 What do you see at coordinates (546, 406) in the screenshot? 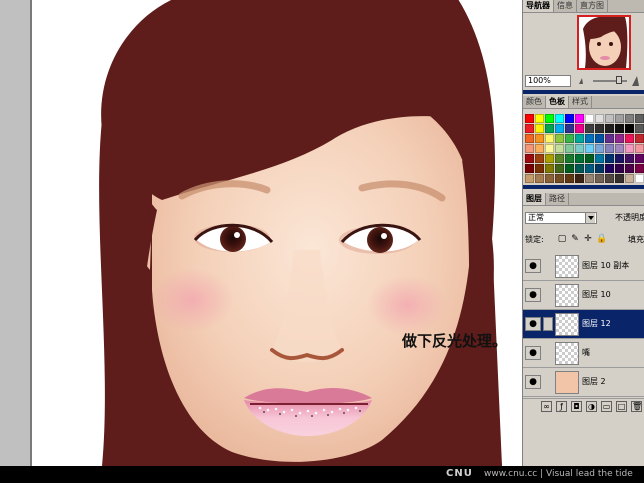
I see `link-layers-icon: ∞` at bounding box center [546, 406].